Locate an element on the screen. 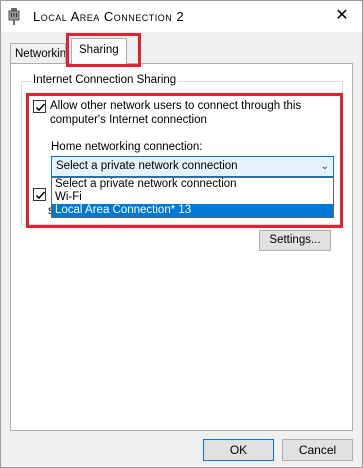 This screenshot has width=363, height=468. group-title: Internet Connection Sharing is located at coordinates (105, 80).